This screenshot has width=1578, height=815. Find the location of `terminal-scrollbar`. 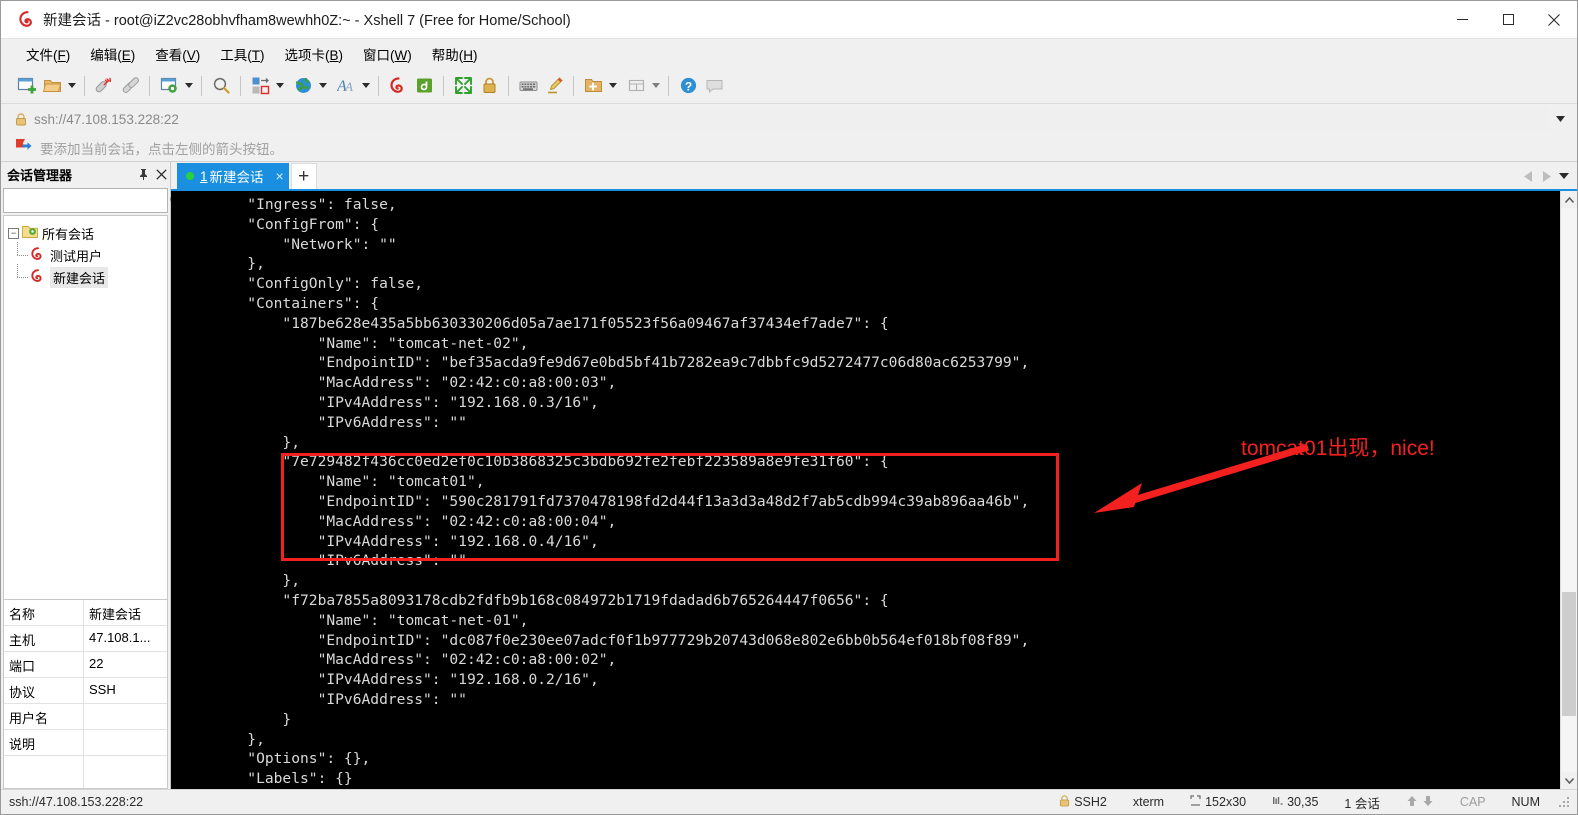

terminal-scrollbar is located at coordinates (1568, 490).